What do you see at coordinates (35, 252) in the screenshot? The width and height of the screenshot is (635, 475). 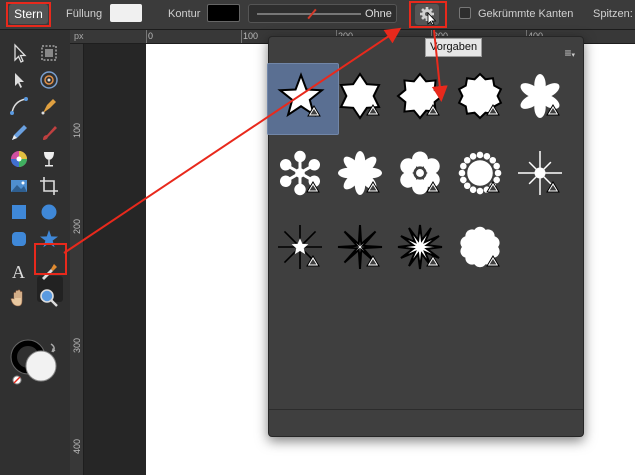 I see `tools-panel: A` at bounding box center [35, 252].